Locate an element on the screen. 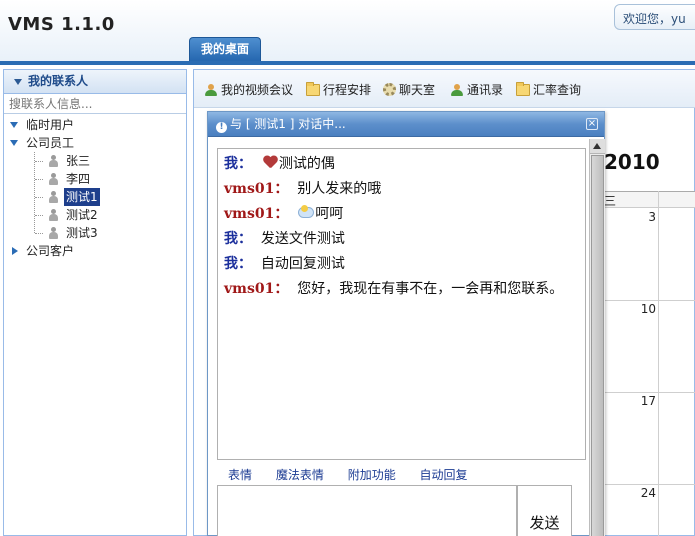 This screenshot has height=536, width=695. message-text: 别人发来的哦 is located at coordinates (339, 189).